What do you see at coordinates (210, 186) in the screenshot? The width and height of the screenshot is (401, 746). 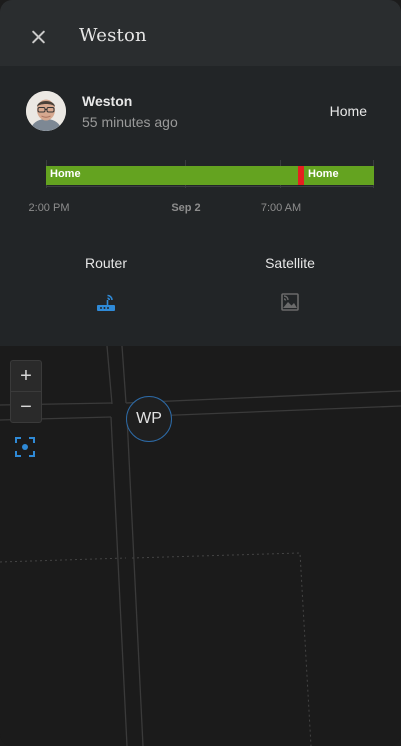 I see `timeline-axis` at bounding box center [210, 186].